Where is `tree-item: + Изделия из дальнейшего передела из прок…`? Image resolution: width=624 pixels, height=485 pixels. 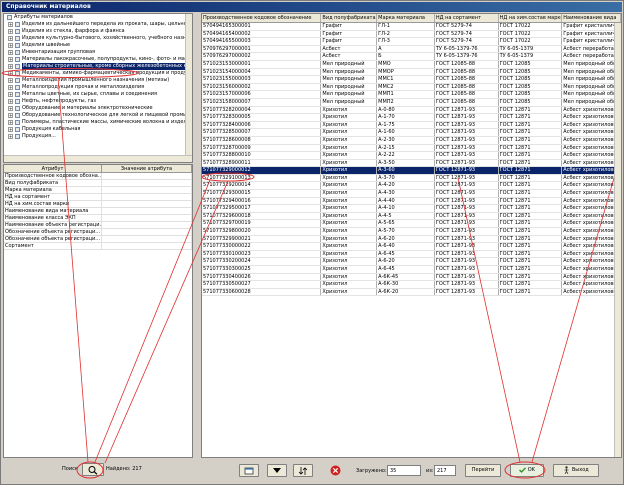
tree-item: + Изделия из дальнейшего передела из прок… is located at coordinates (98, 24).